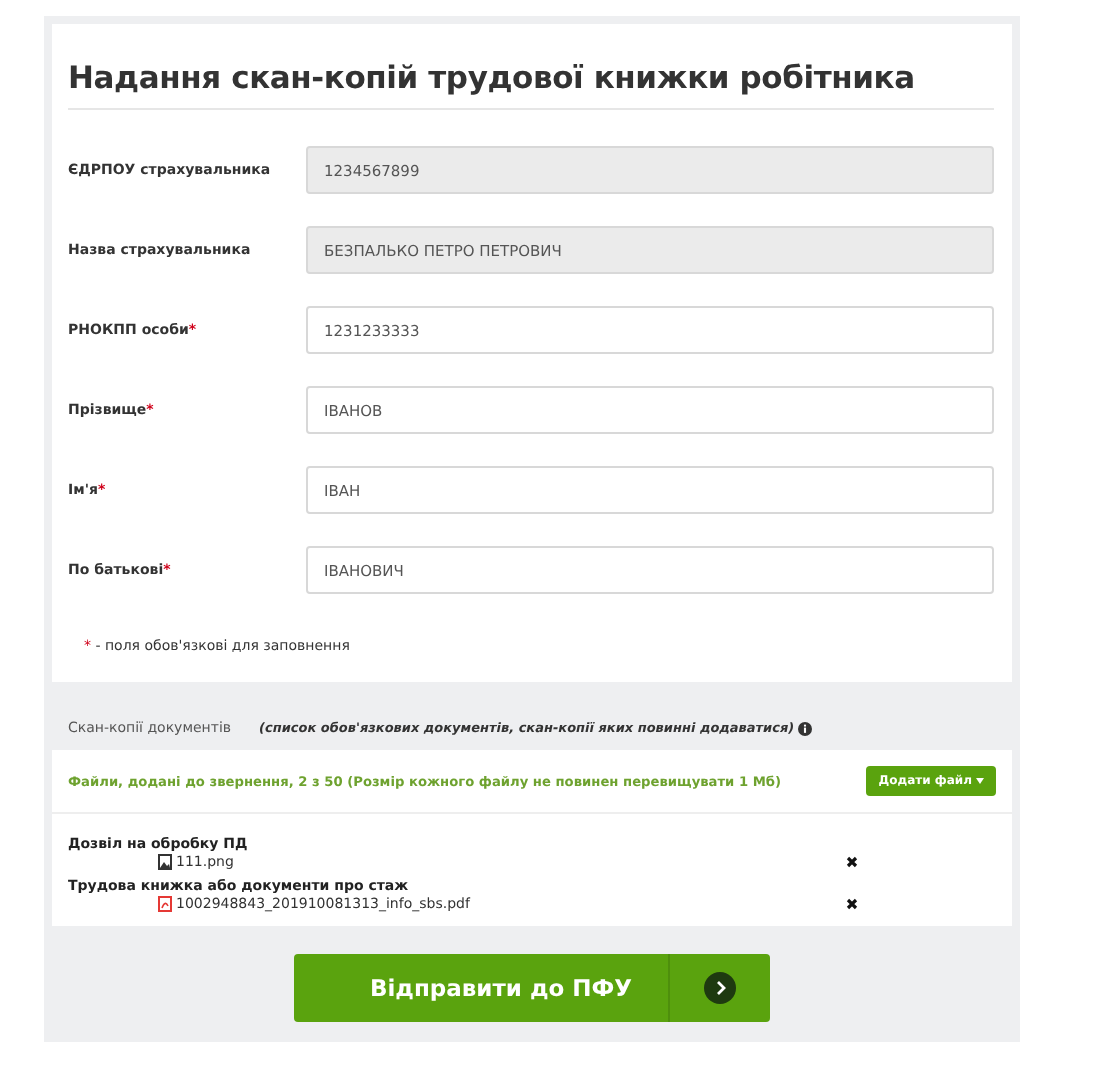  Describe the element at coordinates (720, 988) in the screenshot. I see `arrow-right-icon` at that location.